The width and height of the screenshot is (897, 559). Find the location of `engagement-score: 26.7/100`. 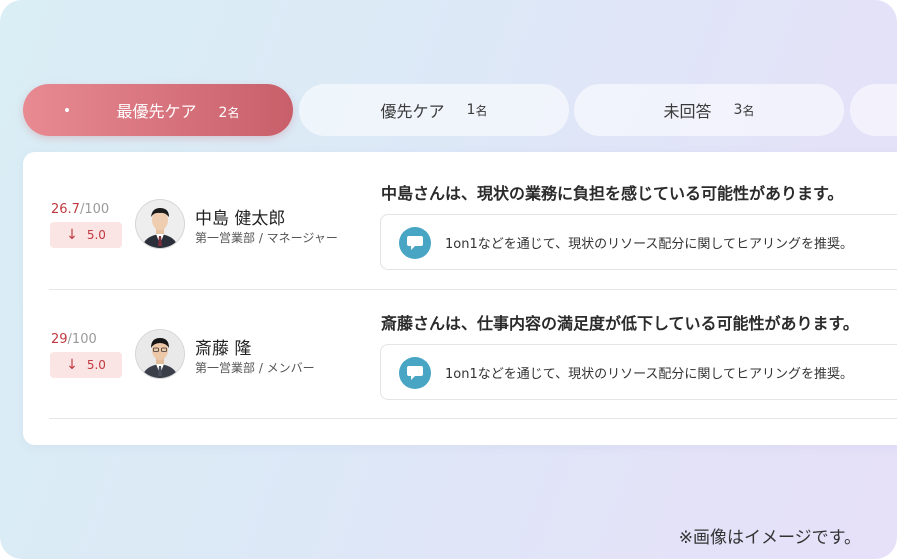

engagement-score: 26.7/100 is located at coordinates (80, 209).